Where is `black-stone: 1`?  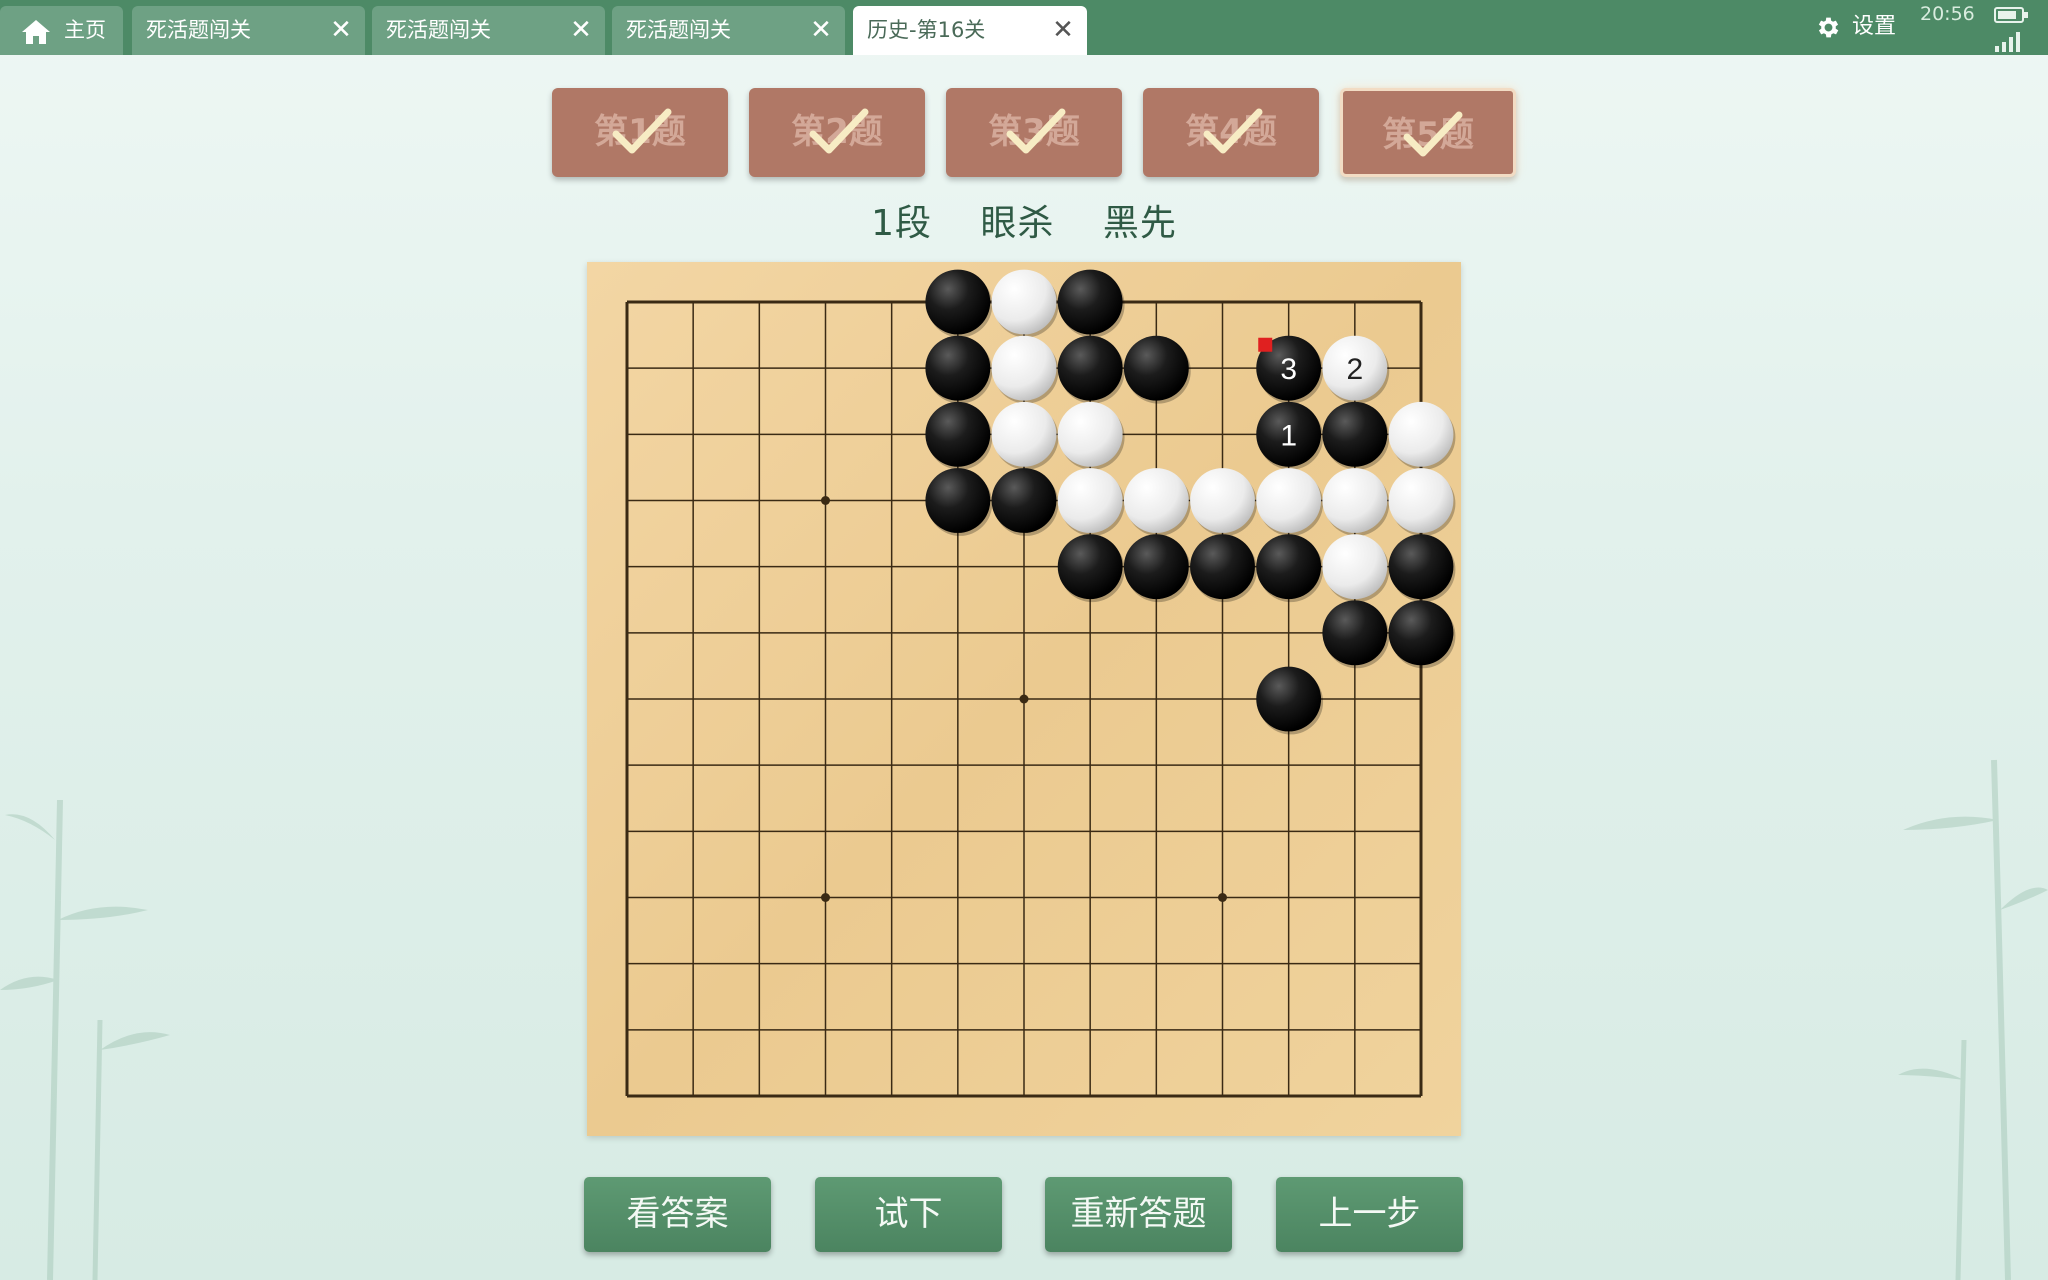 black-stone: 1 is located at coordinates (1290, 435).